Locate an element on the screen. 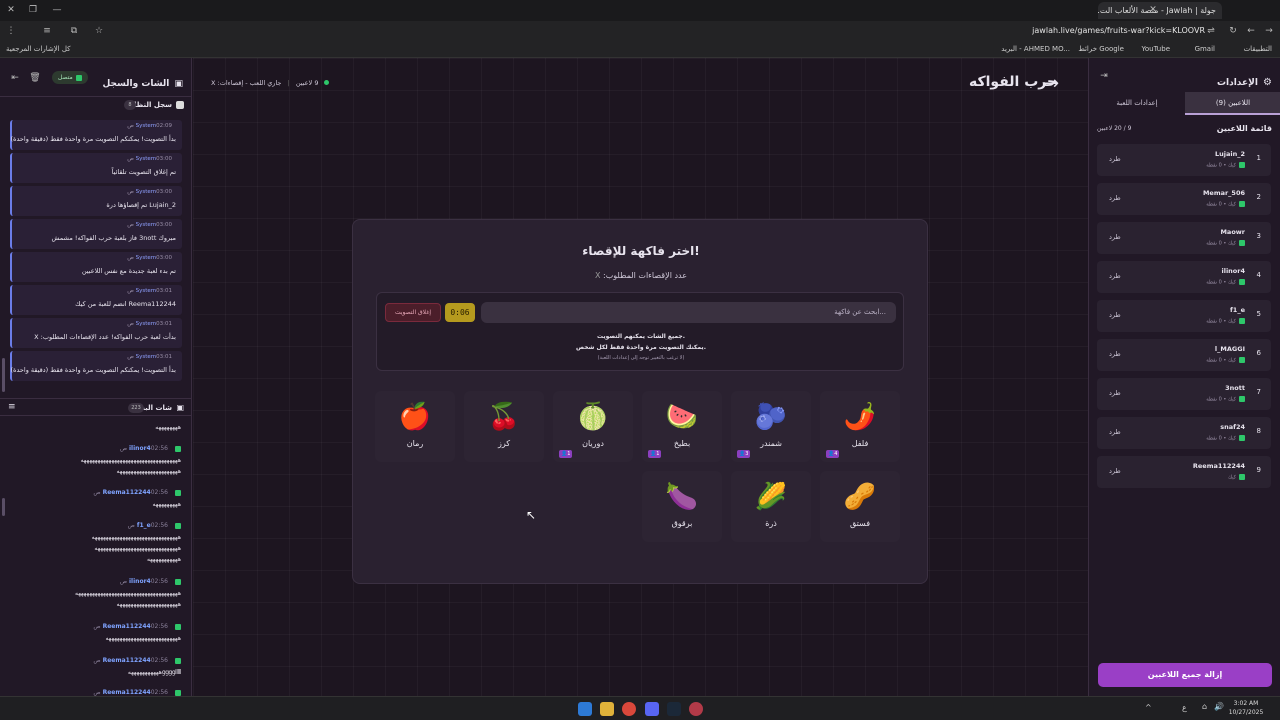 This screenshot has height=720, width=1280. restore-icon: ❐ is located at coordinates (33, 10).